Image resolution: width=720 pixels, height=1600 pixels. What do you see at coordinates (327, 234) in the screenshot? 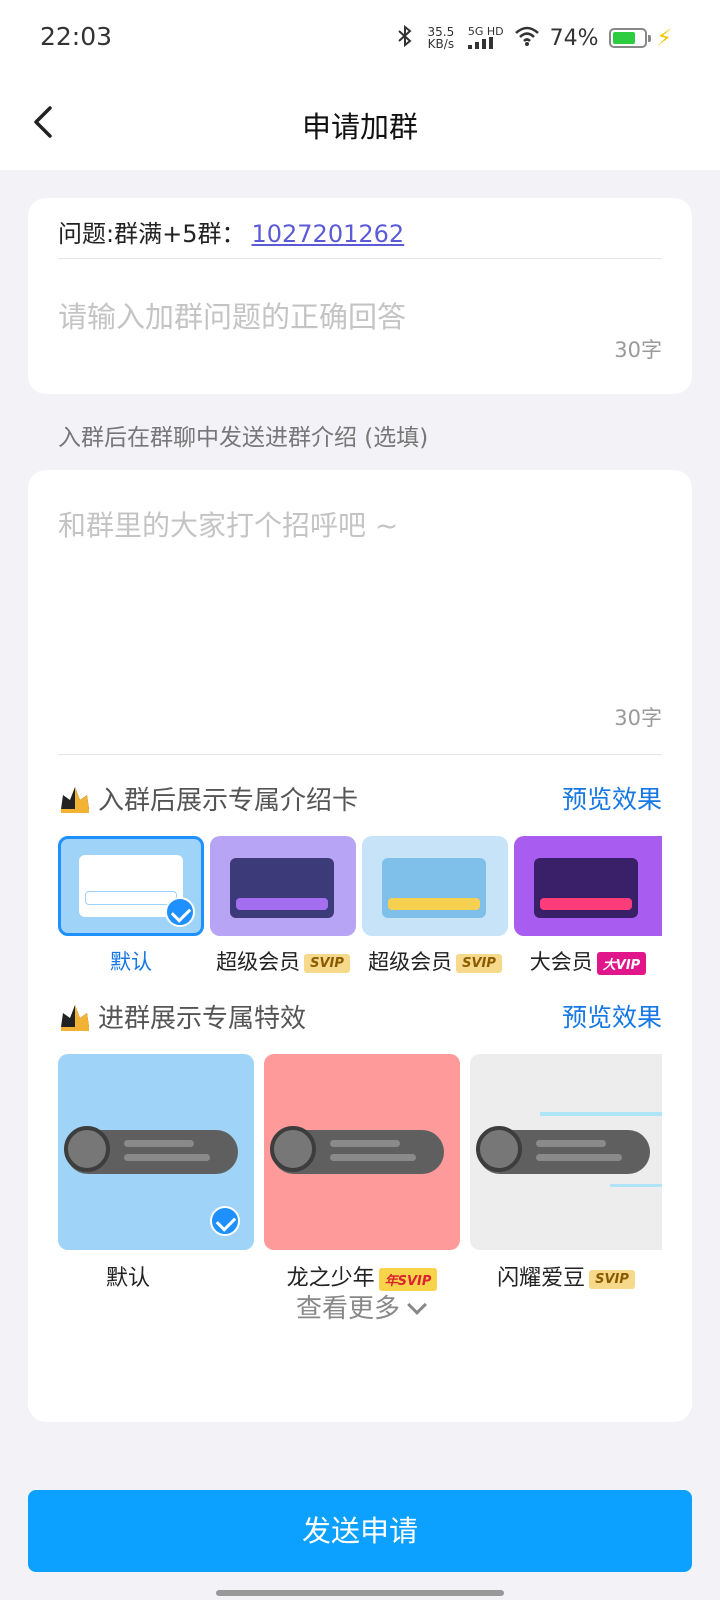
I see `question-link: 1027201262` at bounding box center [327, 234].